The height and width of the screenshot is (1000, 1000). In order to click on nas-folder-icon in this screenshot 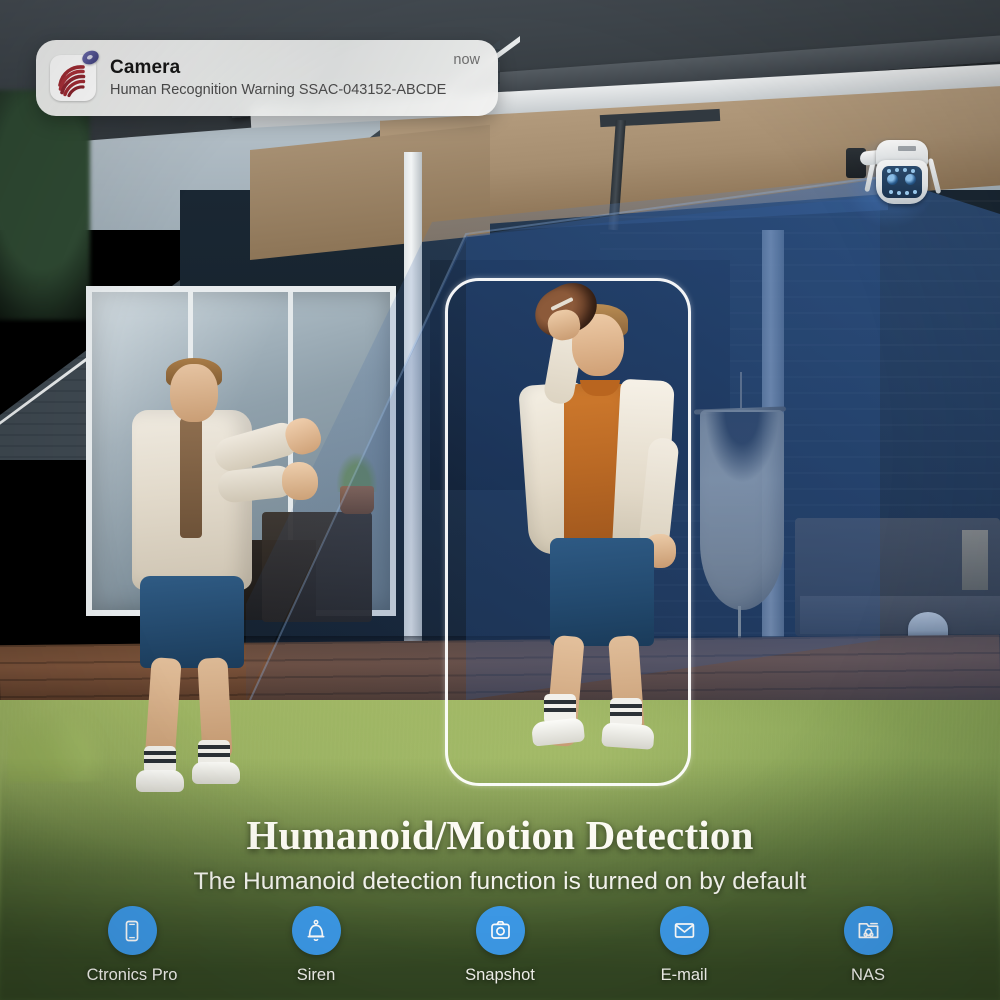, I will do `click(868, 930)`.